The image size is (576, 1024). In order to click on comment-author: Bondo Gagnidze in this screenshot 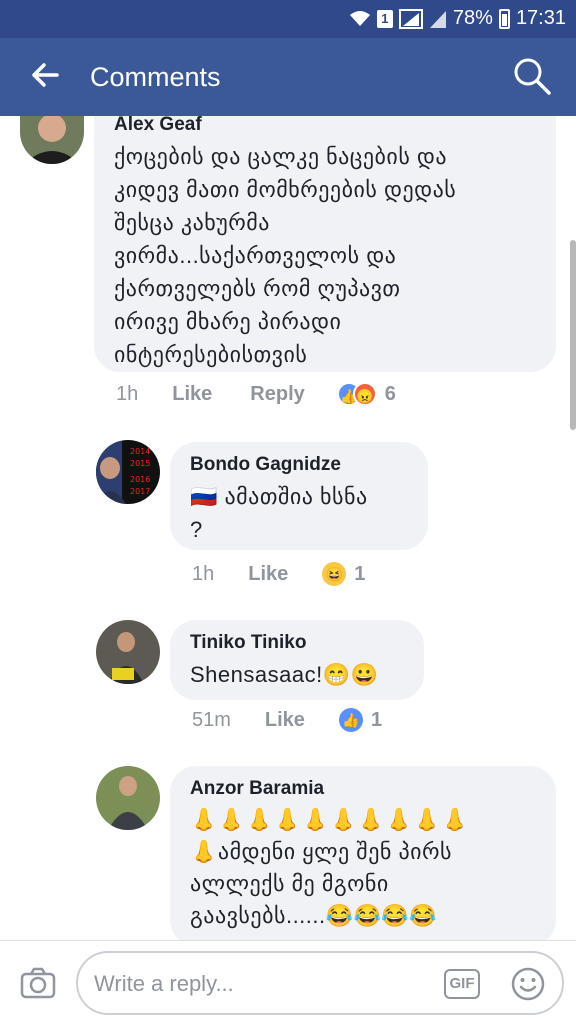, I will do `click(299, 465)`.